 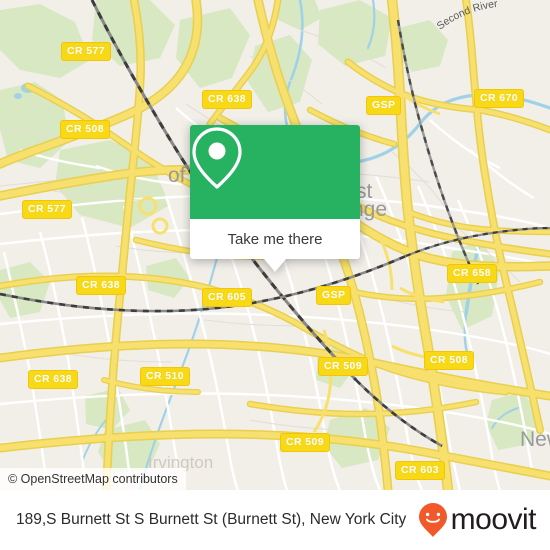 I want to click on map-pin-icon, so click(x=217, y=158).